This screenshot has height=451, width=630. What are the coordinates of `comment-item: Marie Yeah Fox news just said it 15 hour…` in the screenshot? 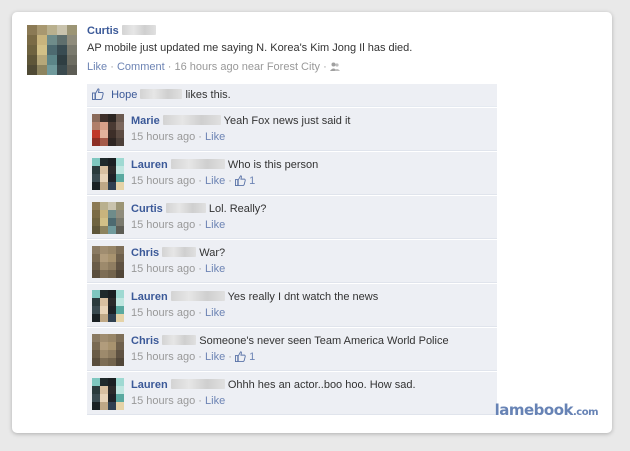 It's located at (292, 129).